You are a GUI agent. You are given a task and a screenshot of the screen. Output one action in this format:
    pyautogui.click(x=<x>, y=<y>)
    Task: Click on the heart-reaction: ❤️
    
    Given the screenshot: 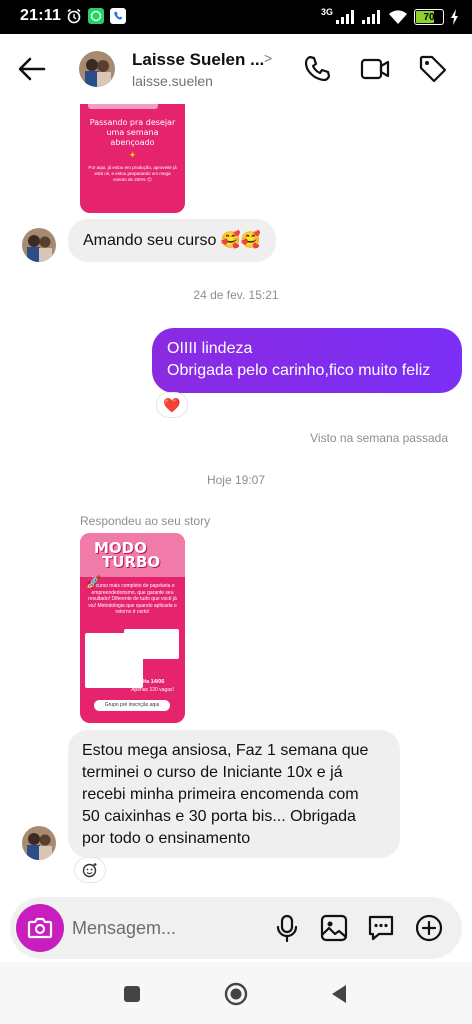 What is the action you would take?
    pyautogui.click(x=172, y=405)
    